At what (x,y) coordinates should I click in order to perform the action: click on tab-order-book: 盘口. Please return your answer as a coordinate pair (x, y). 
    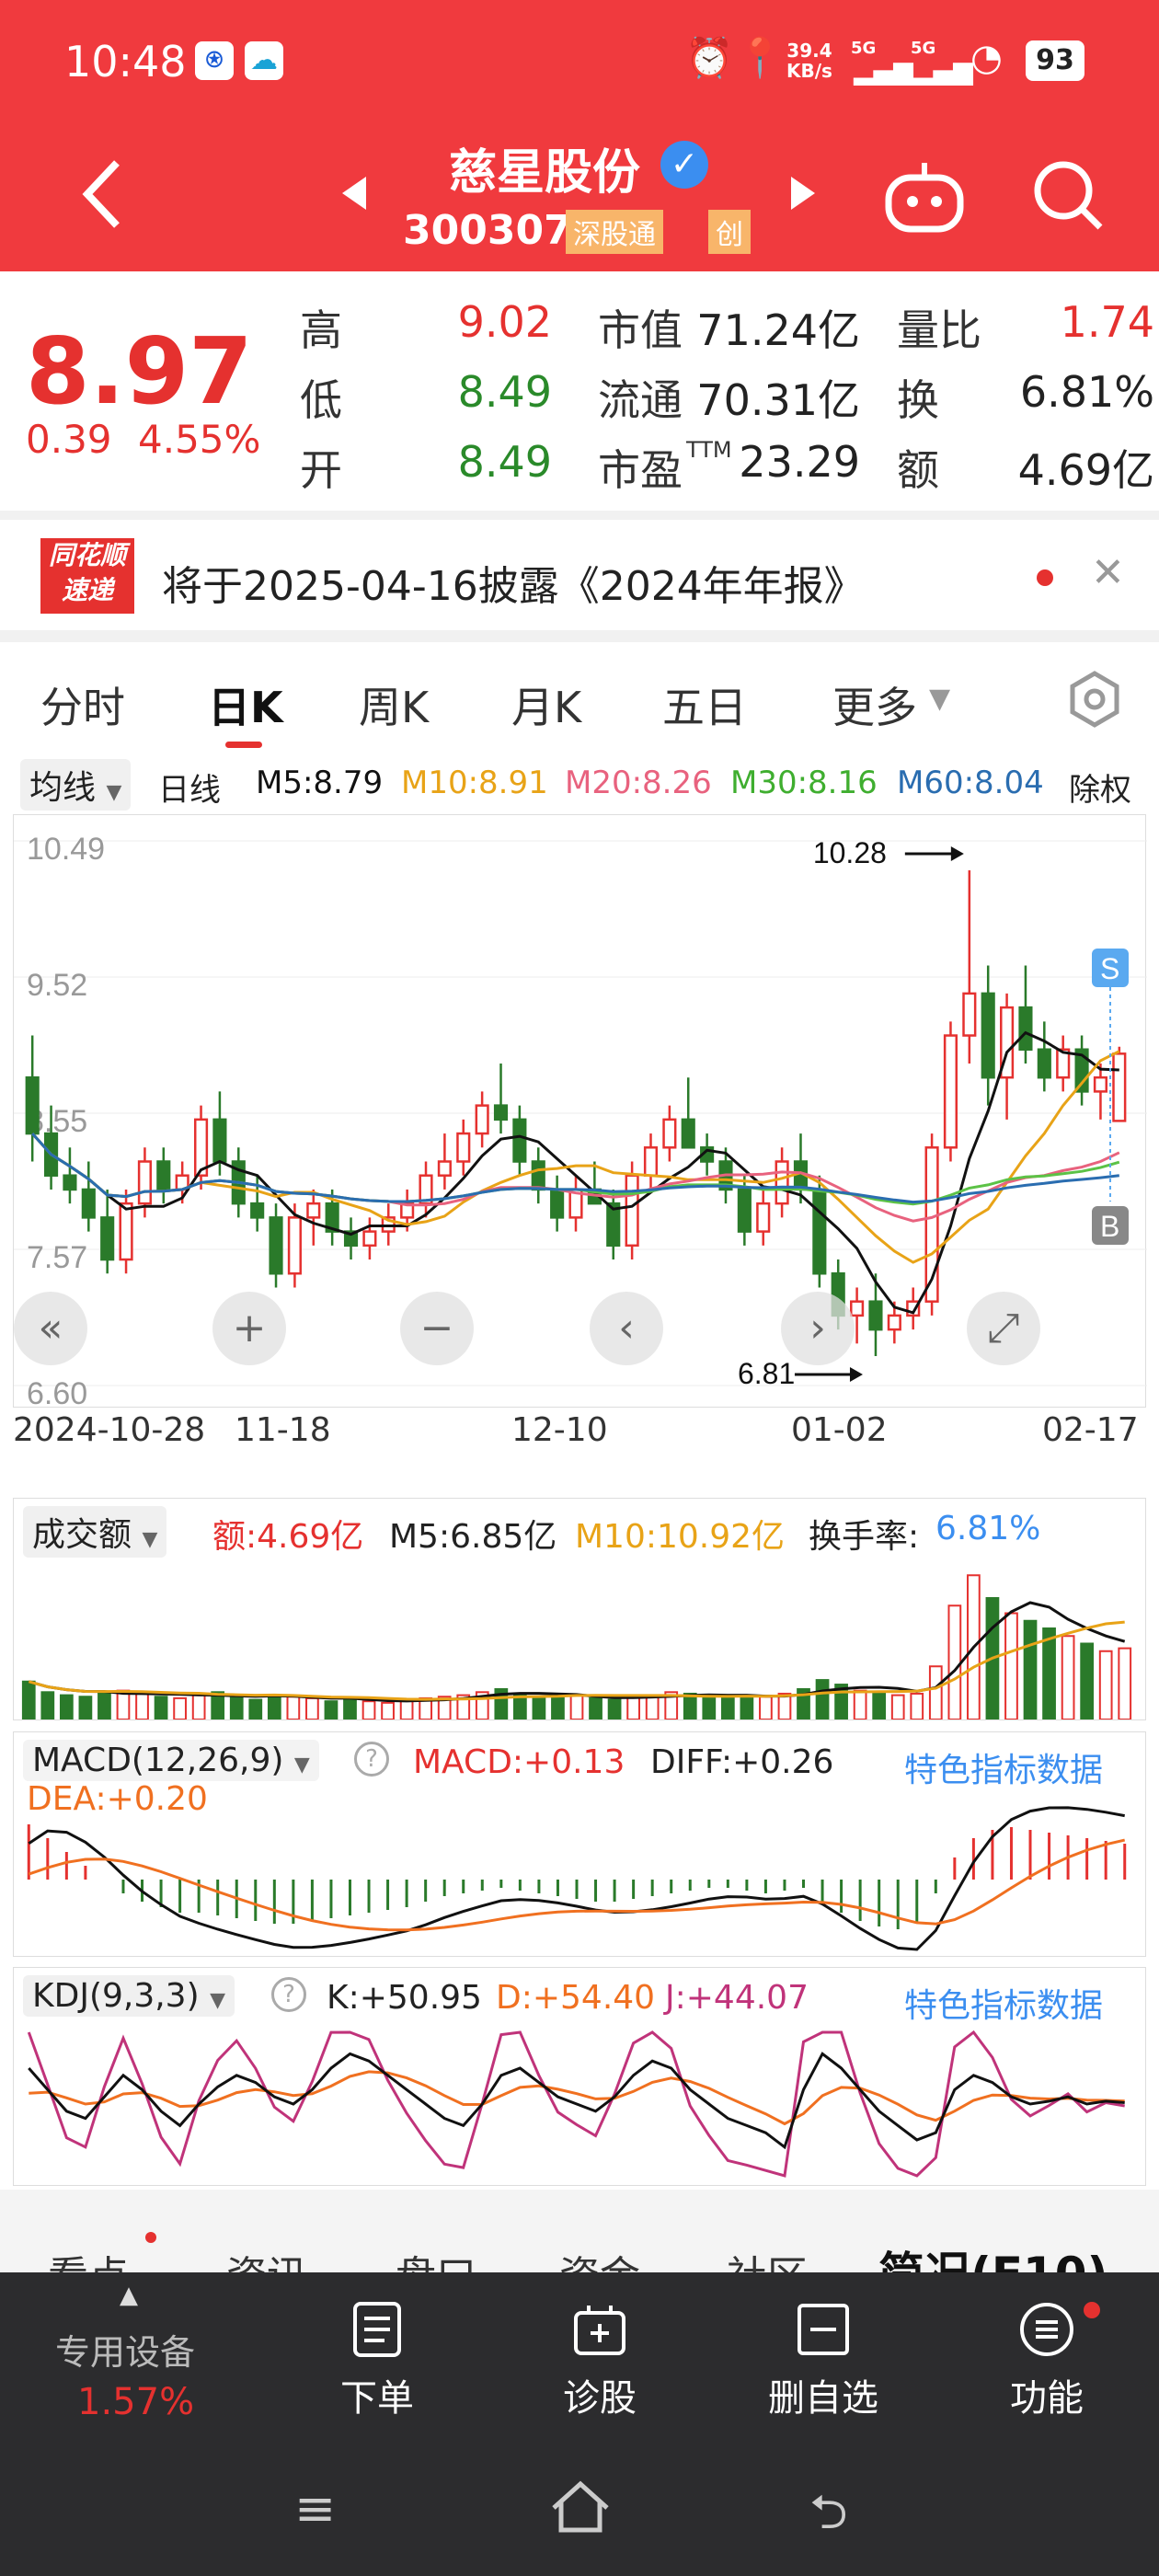
    Looking at the image, I should click on (436, 2257).